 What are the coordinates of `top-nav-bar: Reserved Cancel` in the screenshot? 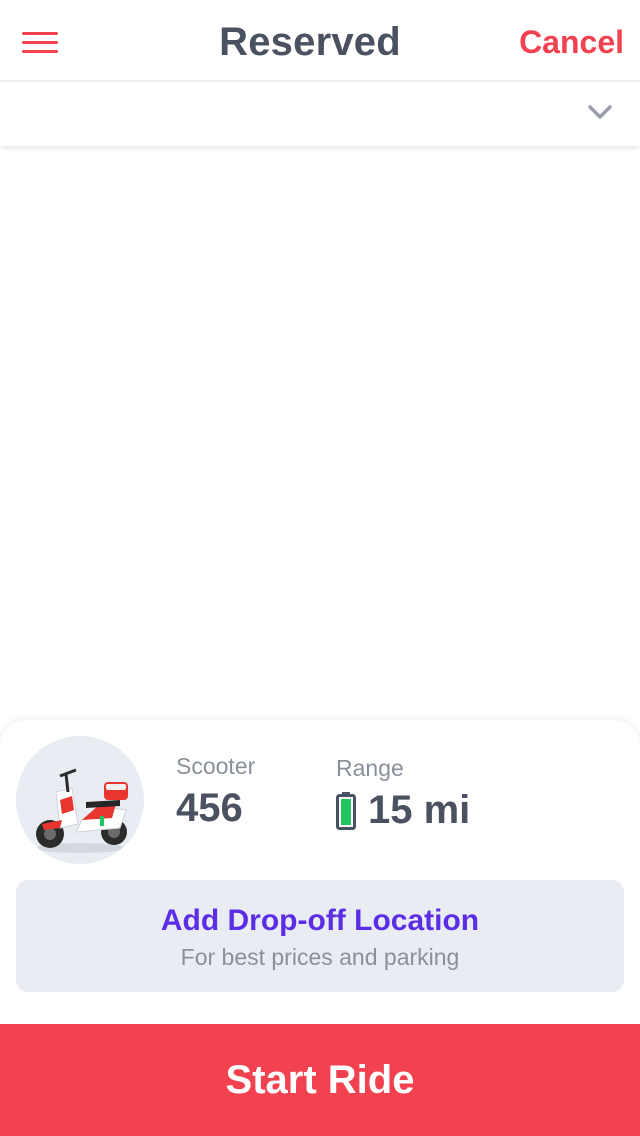 It's located at (320, 41).